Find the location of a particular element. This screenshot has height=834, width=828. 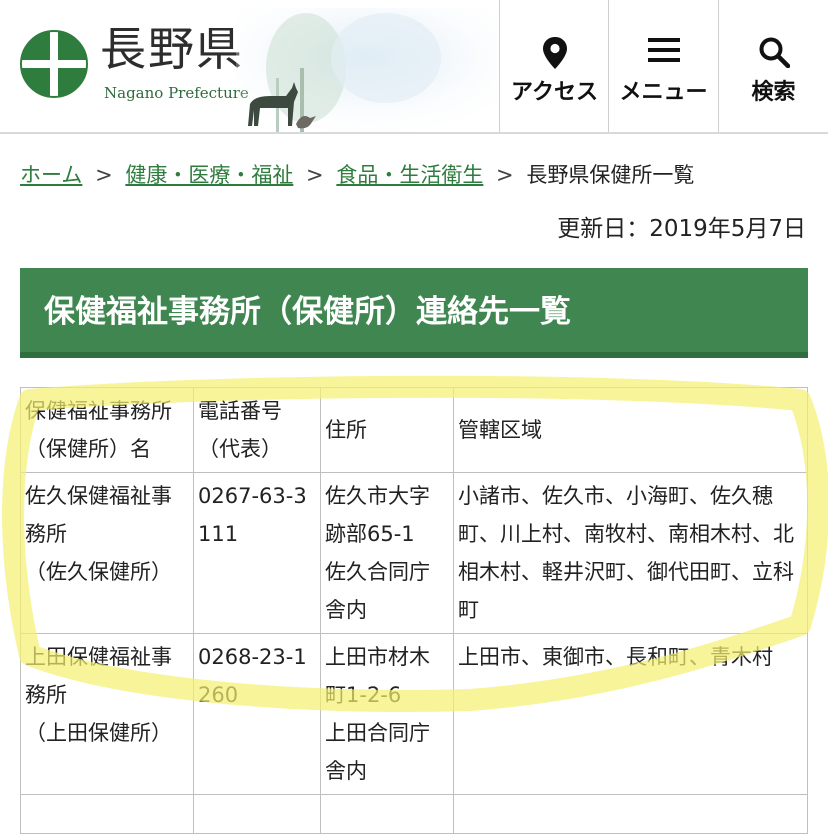

header-name: 保健福祉事務所 （保健所）名 is located at coordinates (107, 430).